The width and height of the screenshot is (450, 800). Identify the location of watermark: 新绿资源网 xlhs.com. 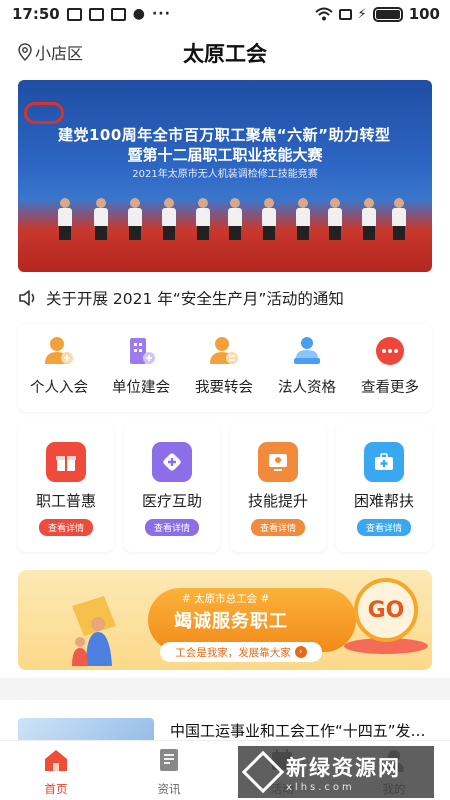
(336, 772).